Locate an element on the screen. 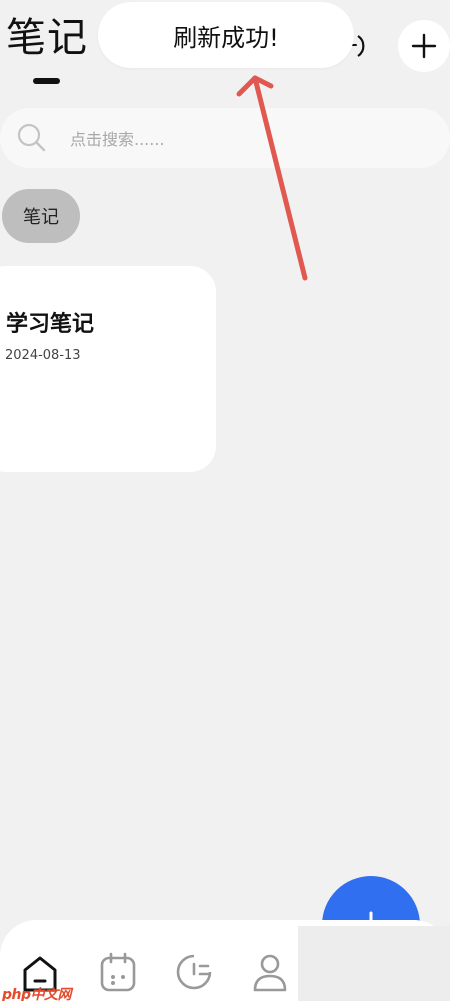  refresh-toast: 刷新成功! is located at coordinates (226, 35).